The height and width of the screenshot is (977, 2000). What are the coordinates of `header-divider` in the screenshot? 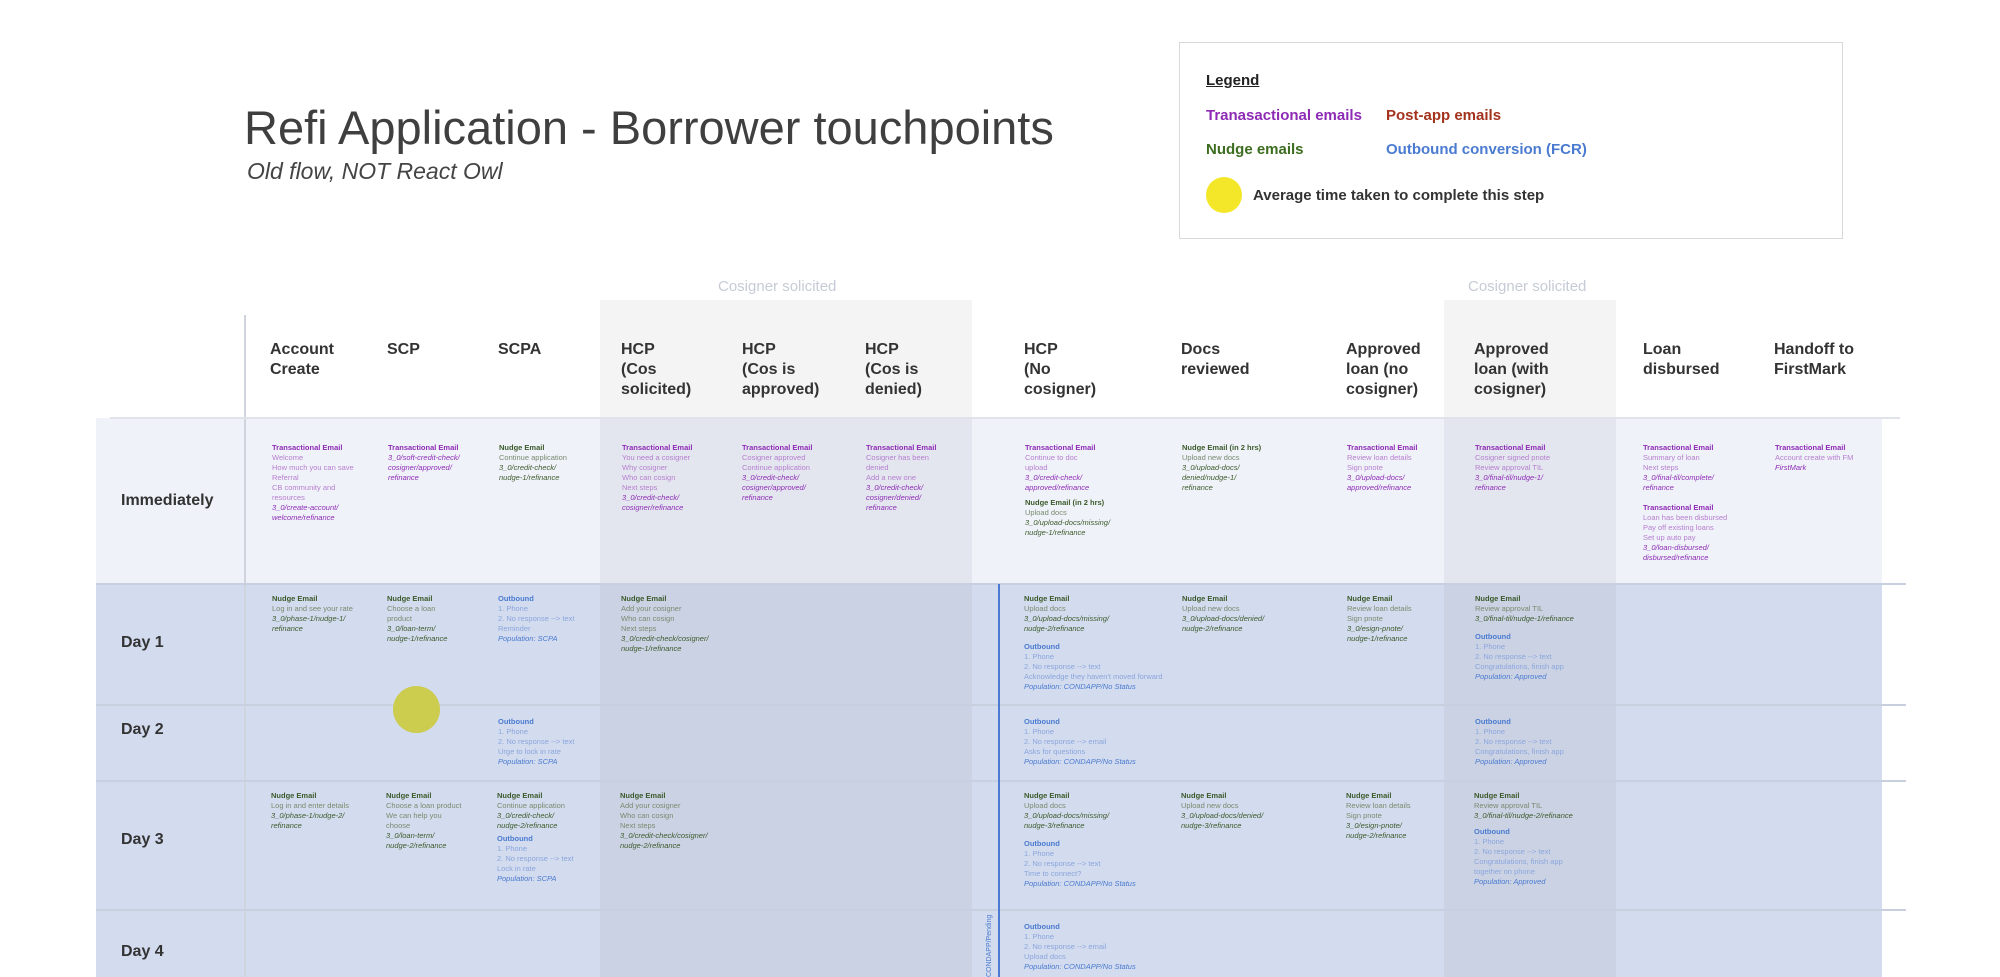 It's located at (1005, 418).